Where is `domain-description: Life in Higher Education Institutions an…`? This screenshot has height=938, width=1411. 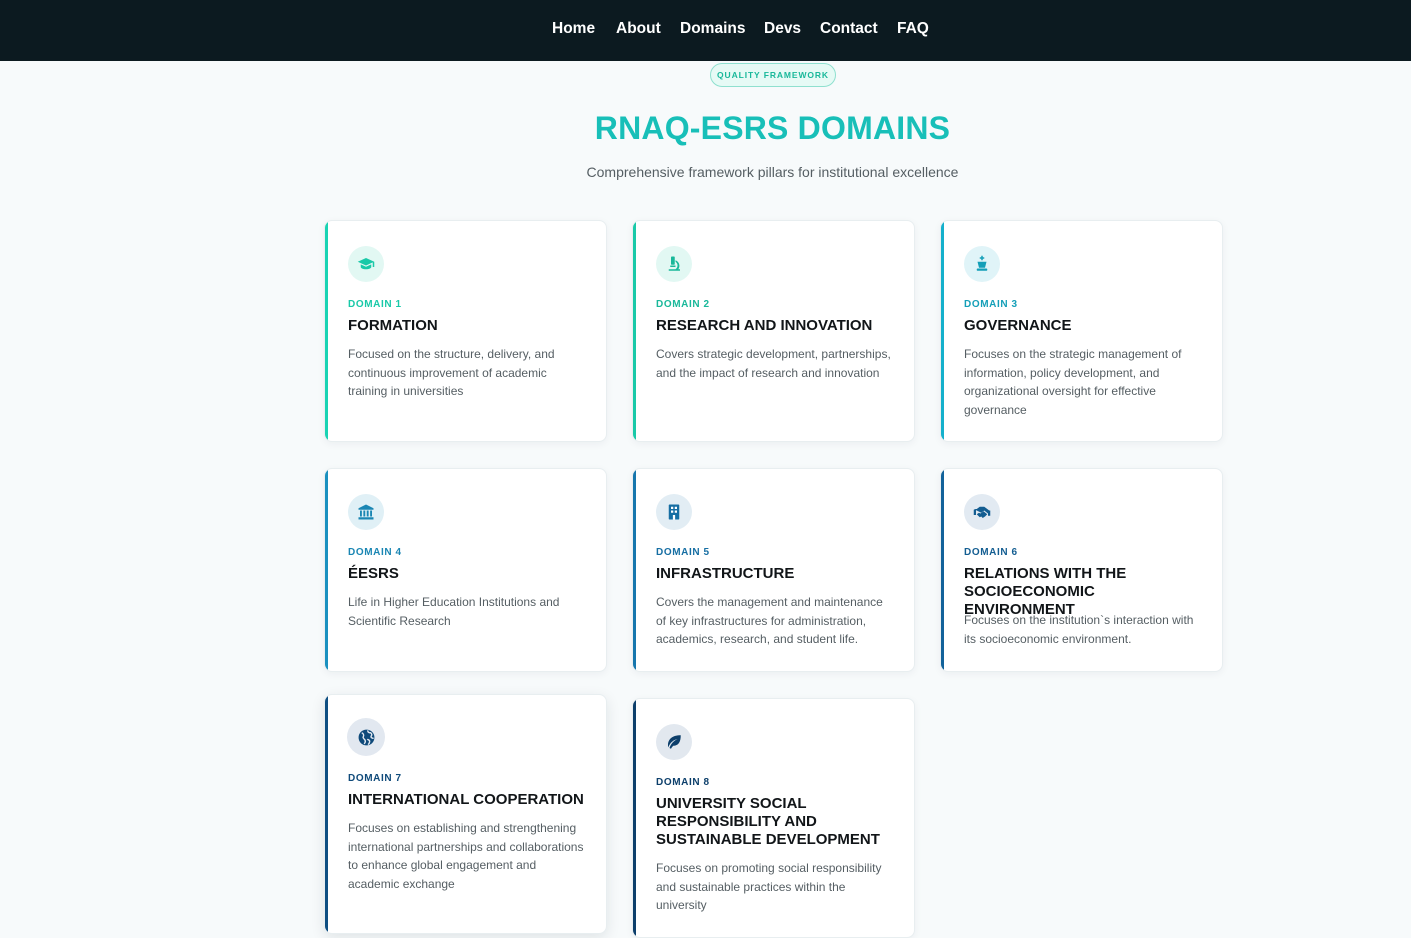
domain-description: Life in Higher Education Institutions an… is located at coordinates (454, 611).